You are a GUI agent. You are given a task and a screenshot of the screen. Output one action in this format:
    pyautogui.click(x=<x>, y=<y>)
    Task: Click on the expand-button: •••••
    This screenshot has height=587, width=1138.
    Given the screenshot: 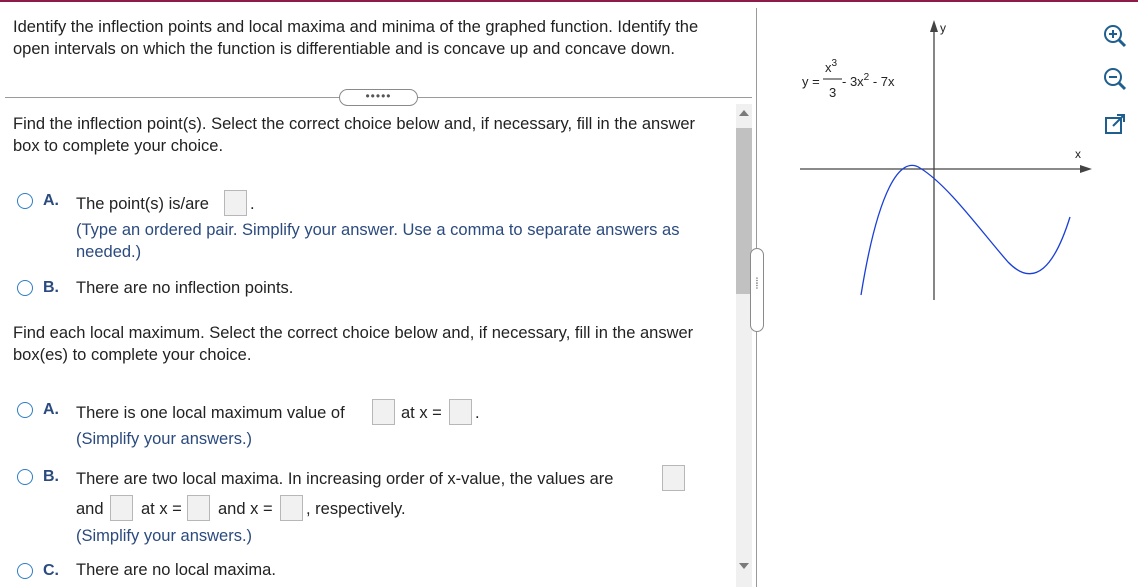 What is the action you would take?
    pyautogui.click(x=378, y=97)
    